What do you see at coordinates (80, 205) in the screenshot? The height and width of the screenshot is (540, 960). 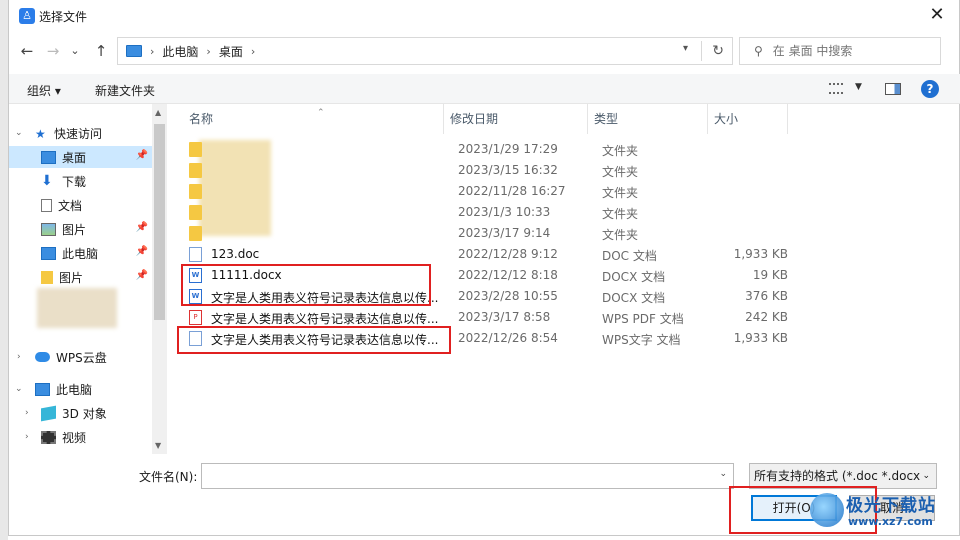 I see `sidebar-item-documents: 文档` at bounding box center [80, 205].